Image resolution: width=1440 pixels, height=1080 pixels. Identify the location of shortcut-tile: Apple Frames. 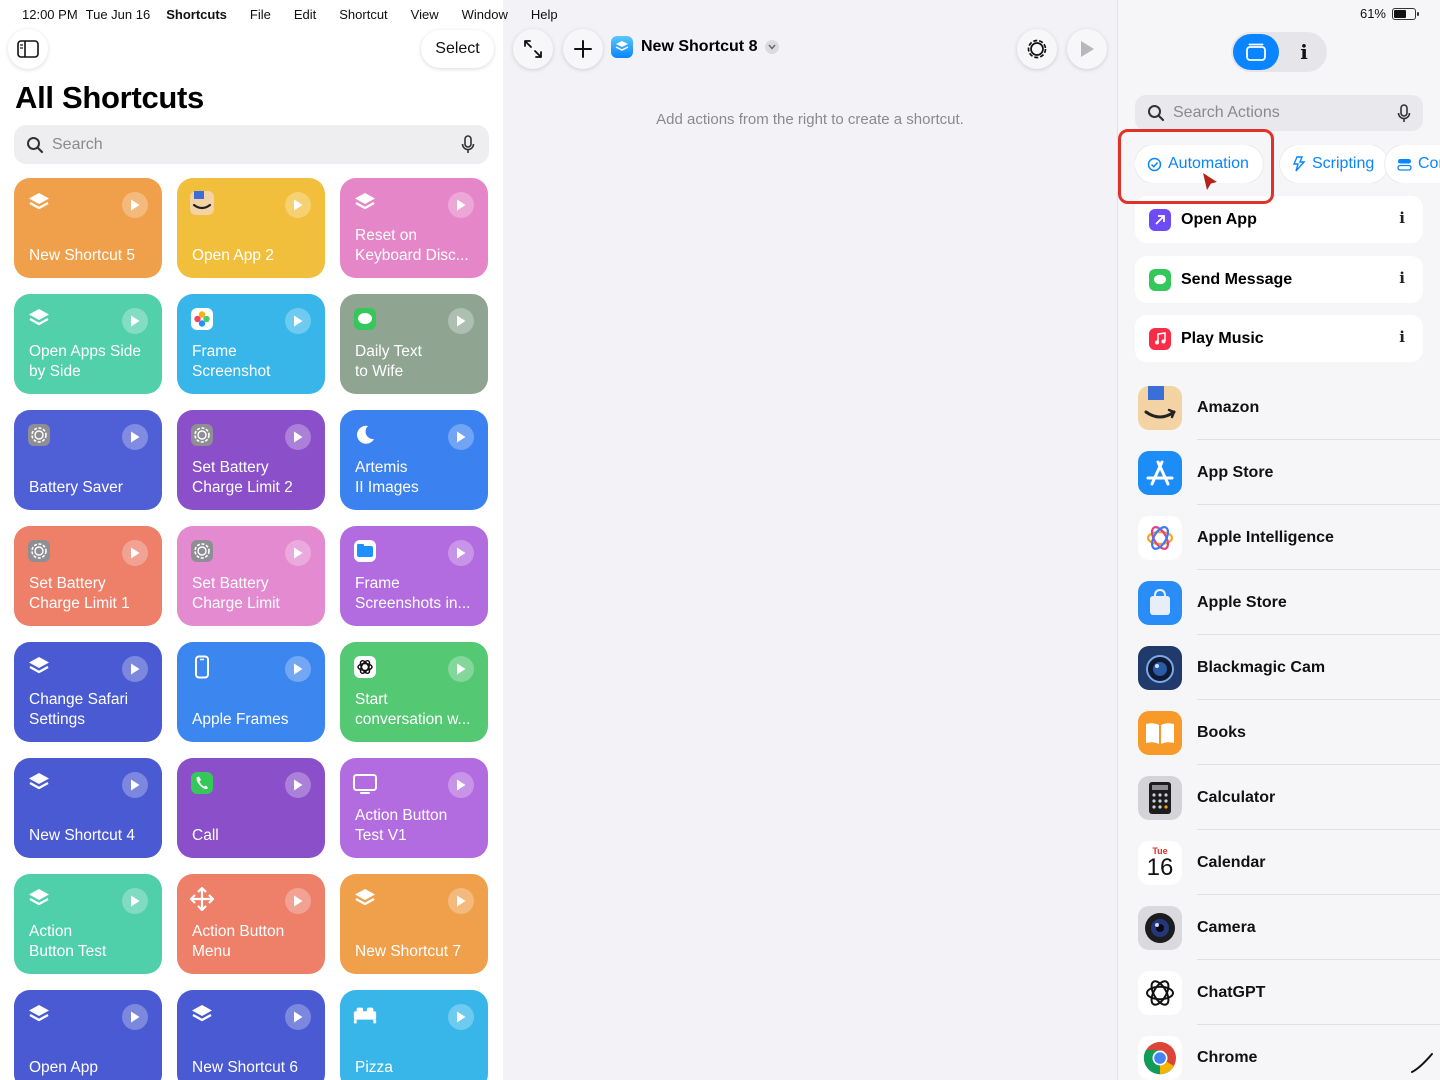
(251, 692).